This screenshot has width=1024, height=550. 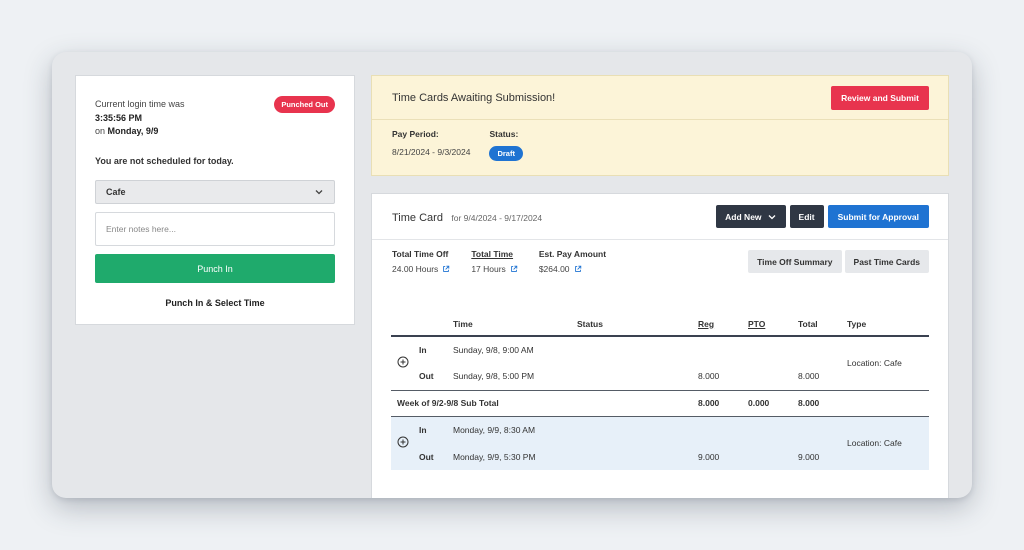 What do you see at coordinates (880, 97) in the screenshot?
I see `review-submit-button: Review and Submit` at bounding box center [880, 97].